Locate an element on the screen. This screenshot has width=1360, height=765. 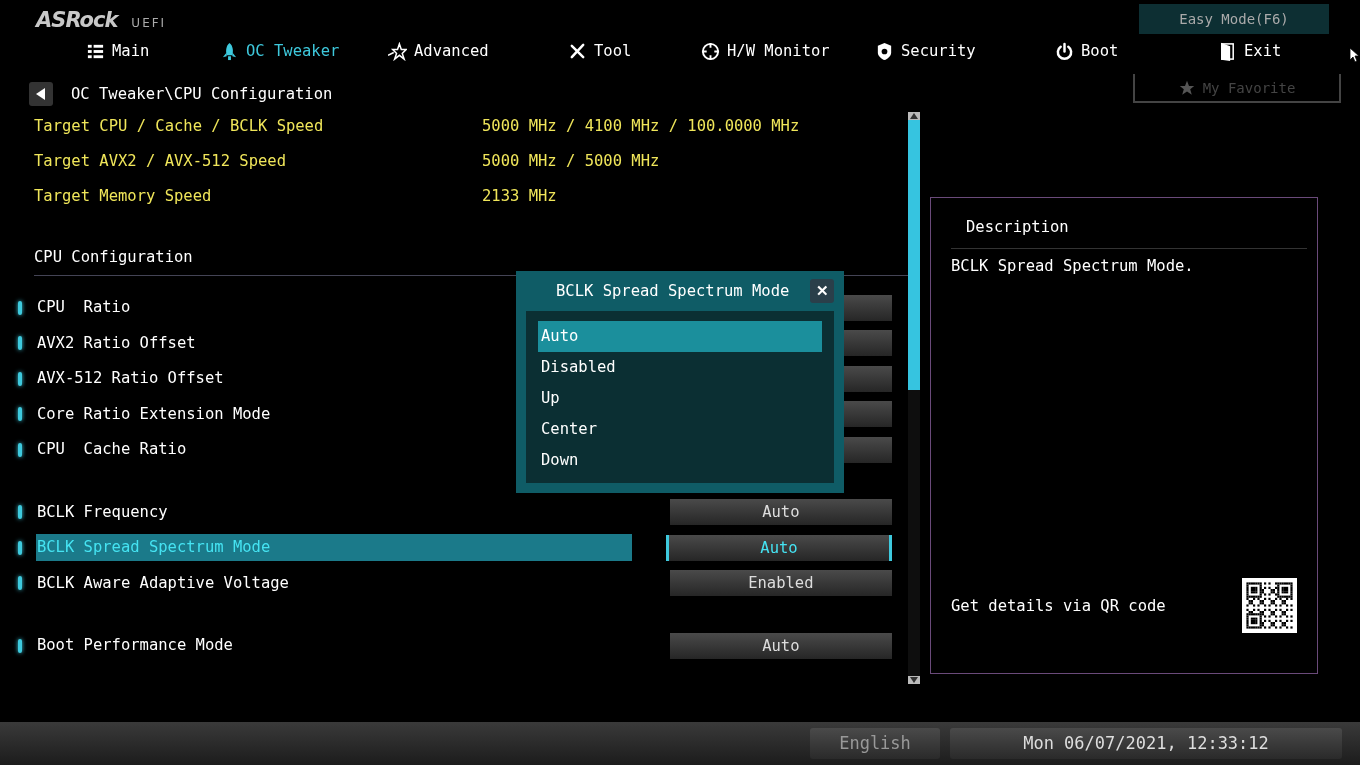
menu-tab: Boot is located at coordinates (1087, 51).